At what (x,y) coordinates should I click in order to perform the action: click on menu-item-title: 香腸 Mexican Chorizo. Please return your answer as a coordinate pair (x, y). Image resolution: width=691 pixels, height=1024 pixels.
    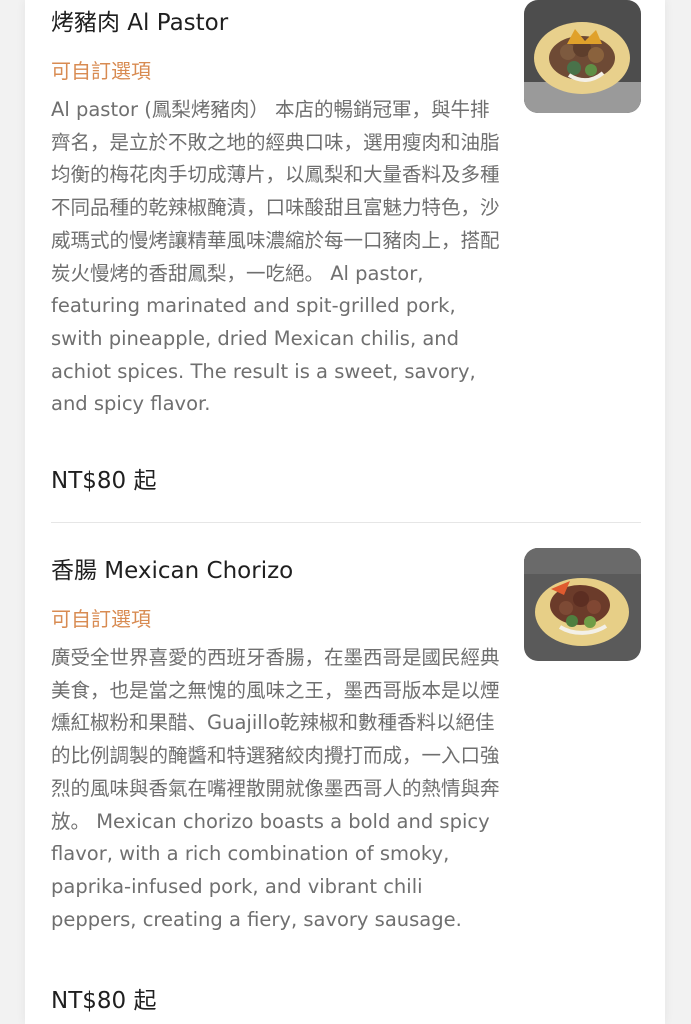
    Looking at the image, I should click on (172, 571).